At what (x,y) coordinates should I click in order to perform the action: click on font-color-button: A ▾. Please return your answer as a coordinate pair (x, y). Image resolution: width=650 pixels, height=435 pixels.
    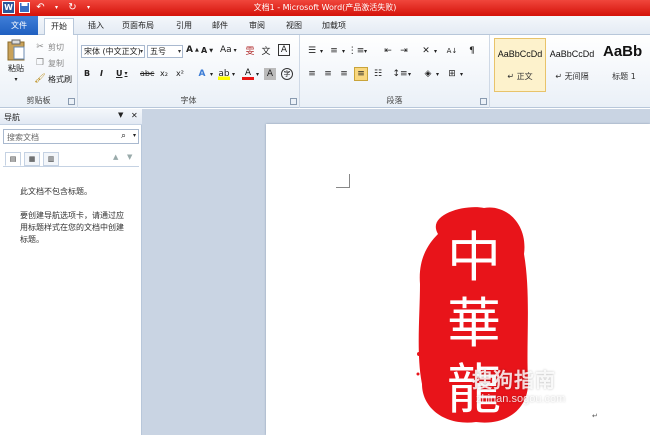
    Looking at the image, I should click on (250, 74).